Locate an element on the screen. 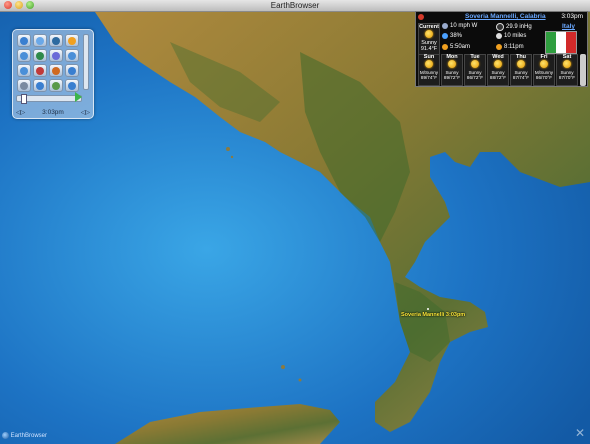  globe-icon is located at coordinates (24, 40).